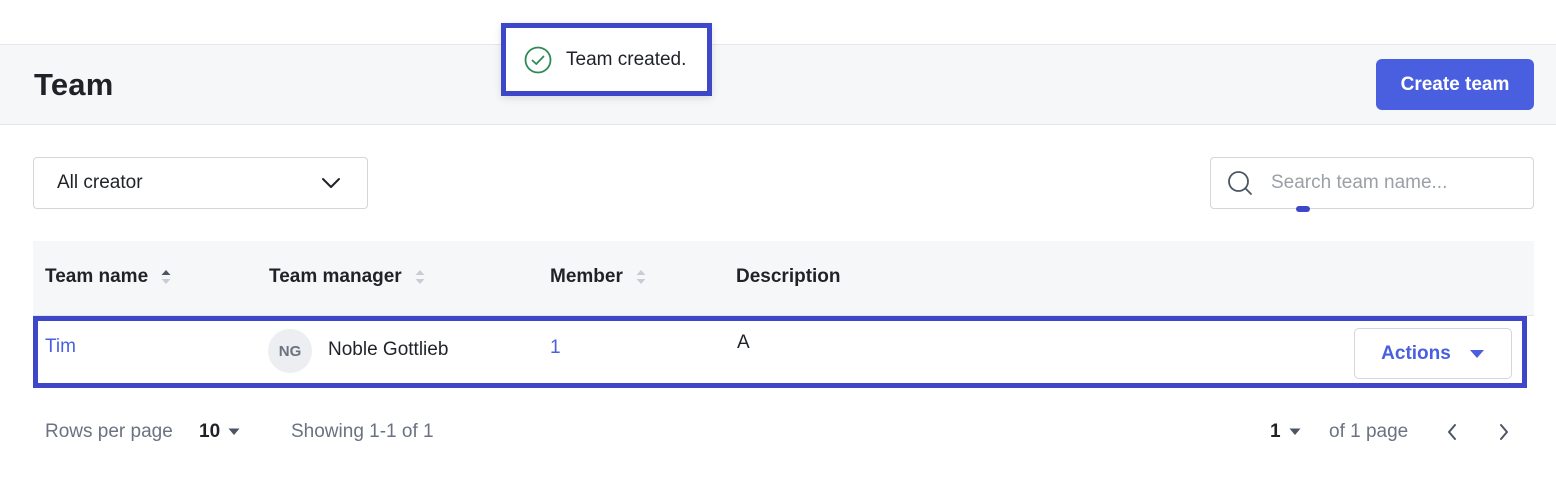 The height and width of the screenshot is (479, 1556). Describe the element at coordinates (1504, 432) in the screenshot. I see `chevron-right-icon` at that location.